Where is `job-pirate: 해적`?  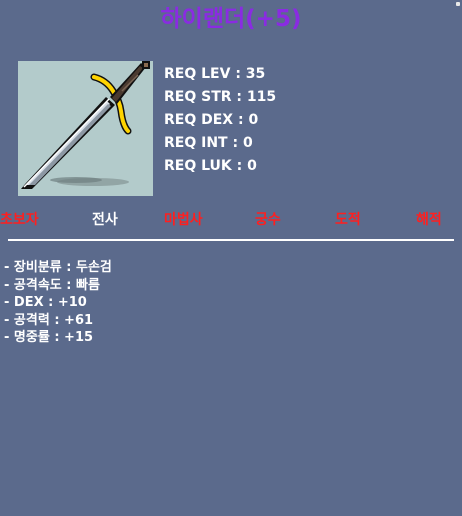 job-pirate: 해적 is located at coordinates (429, 220).